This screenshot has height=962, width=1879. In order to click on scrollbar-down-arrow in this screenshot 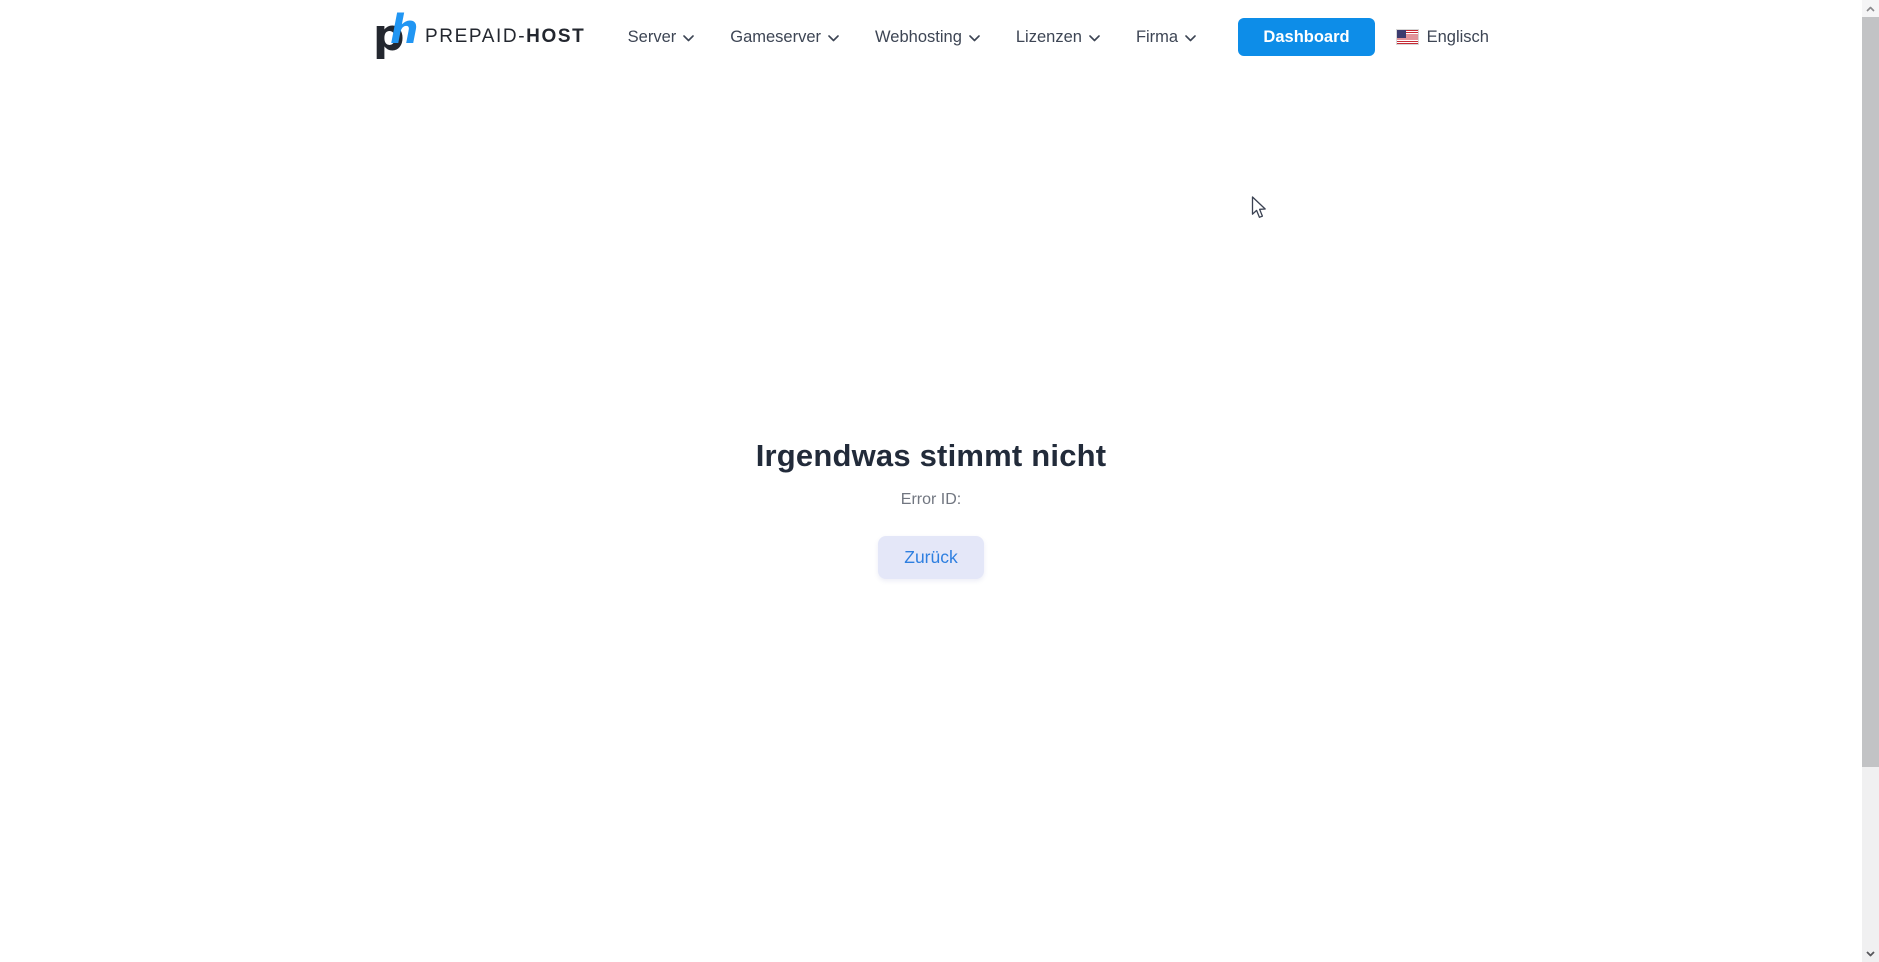, I will do `click(1870, 953)`.